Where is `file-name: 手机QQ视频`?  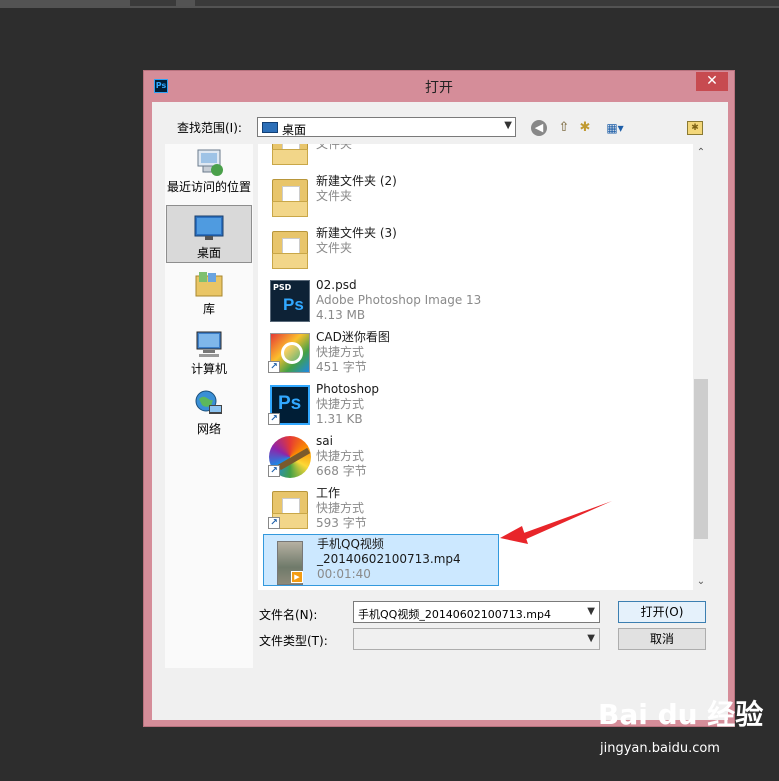 file-name: 手机QQ视频 is located at coordinates (350, 544).